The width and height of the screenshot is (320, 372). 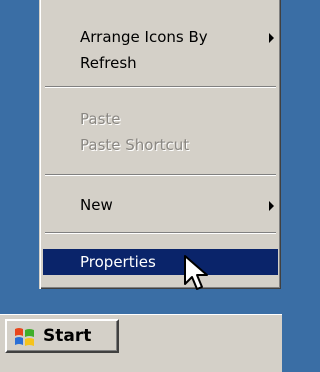 I want to click on windows-flag-icon, so click(x=24, y=337).